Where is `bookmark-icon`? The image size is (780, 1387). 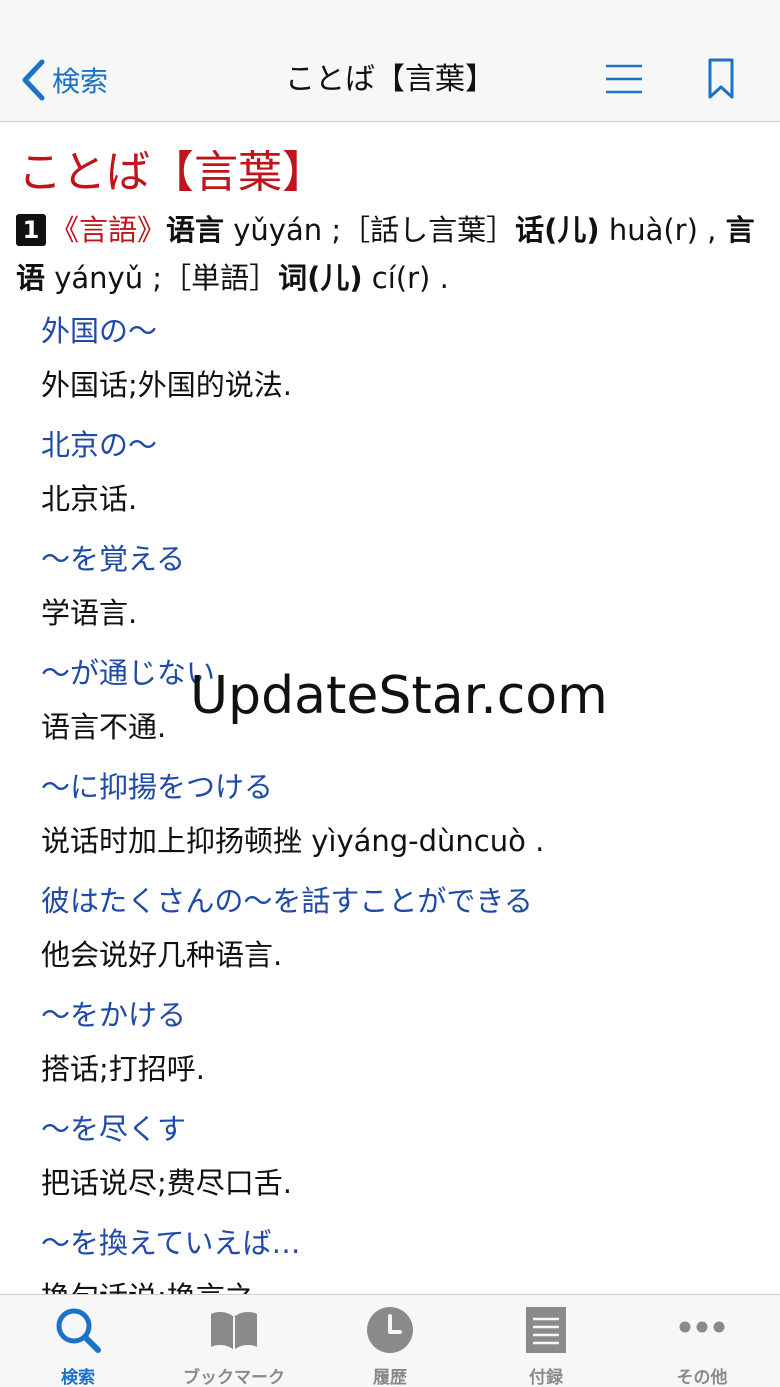 bookmark-icon is located at coordinates (721, 78).